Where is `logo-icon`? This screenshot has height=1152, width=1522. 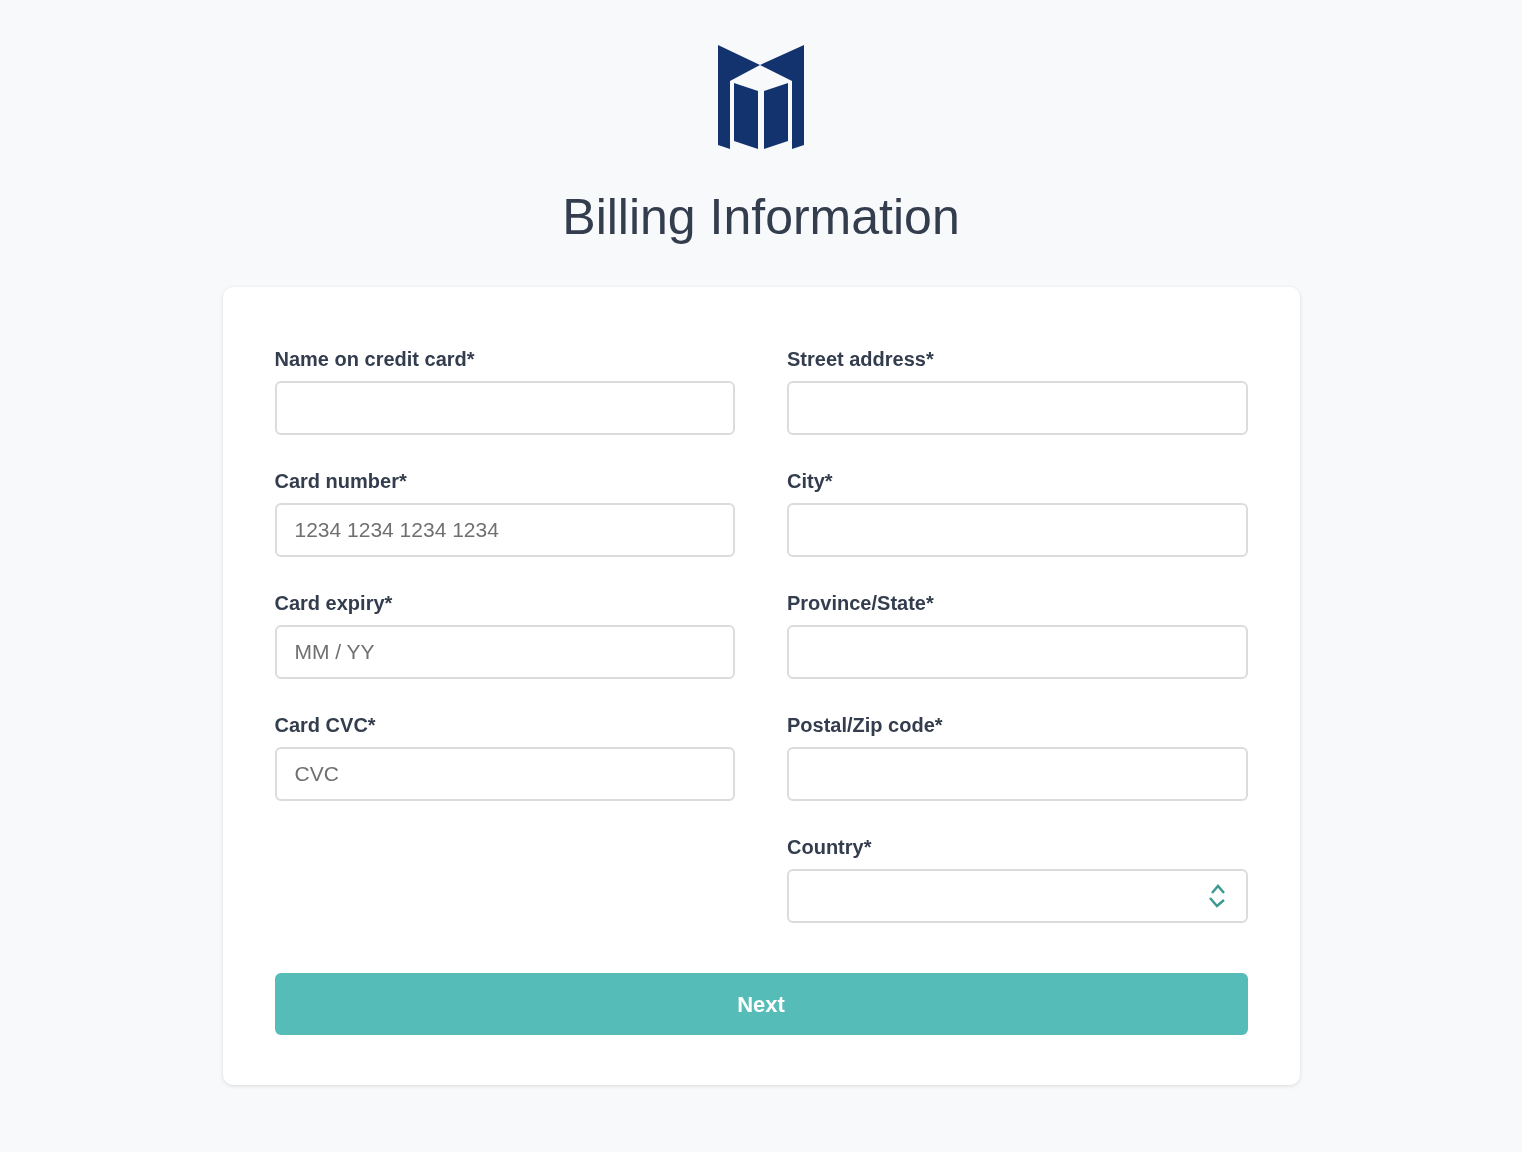 logo-icon is located at coordinates (761, 98).